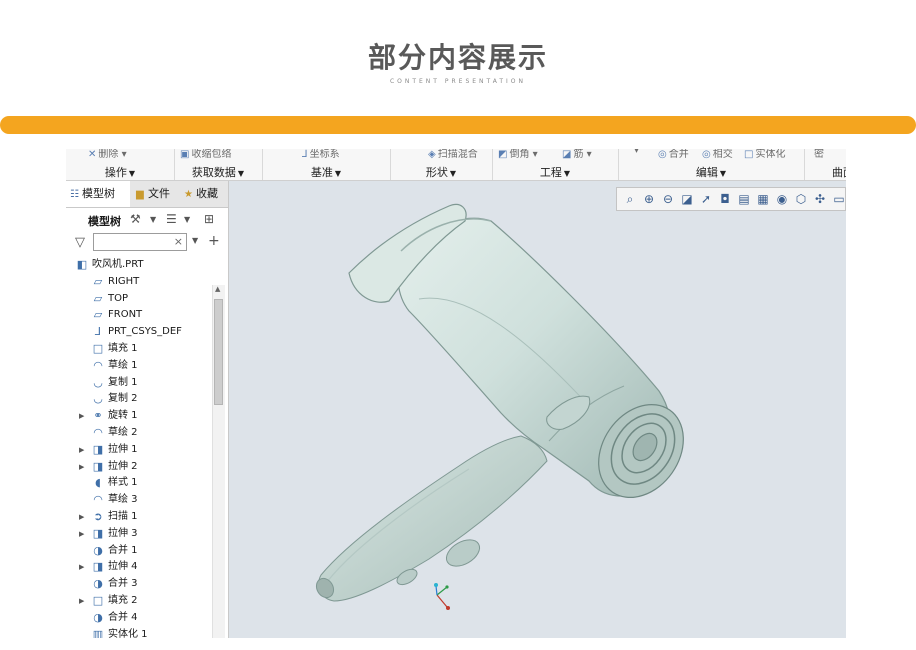 This screenshot has width=916, height=650. What do you see at coordinates (139, 500) in the screenshot?
I see `tree-item: ◠ 草绘 3` at bounding box center [139, 500].